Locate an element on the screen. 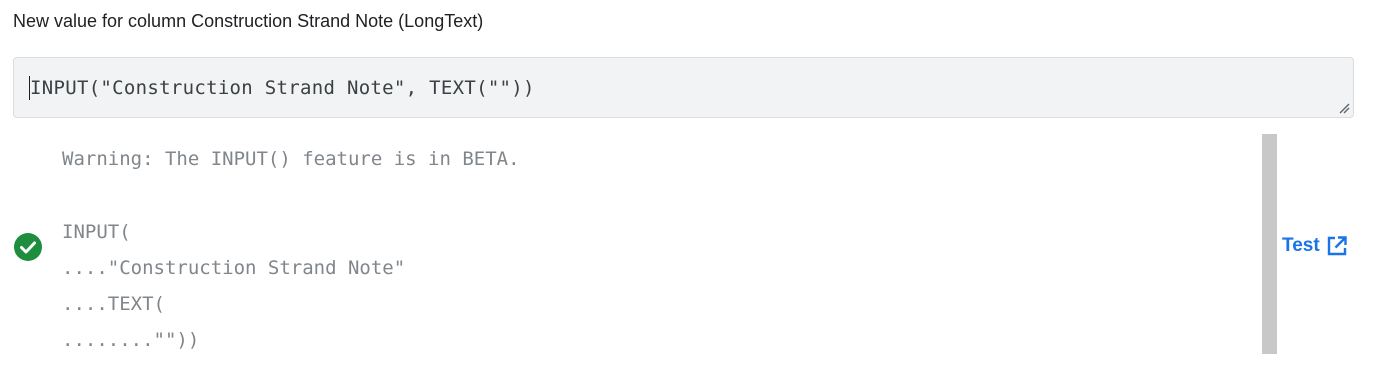  scrollbar is located at coordinates (1269, 244).